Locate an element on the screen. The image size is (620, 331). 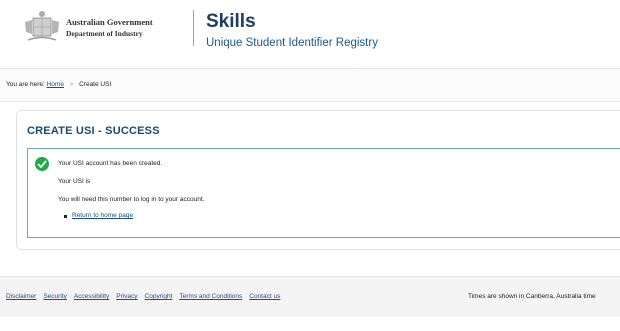
account-created-text: Your USI account has been created. is located at coordinates (110, 163).